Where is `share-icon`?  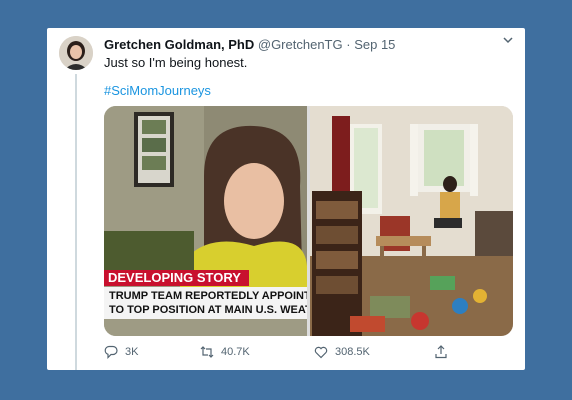
share-icon is located at coordinates (441, 352).